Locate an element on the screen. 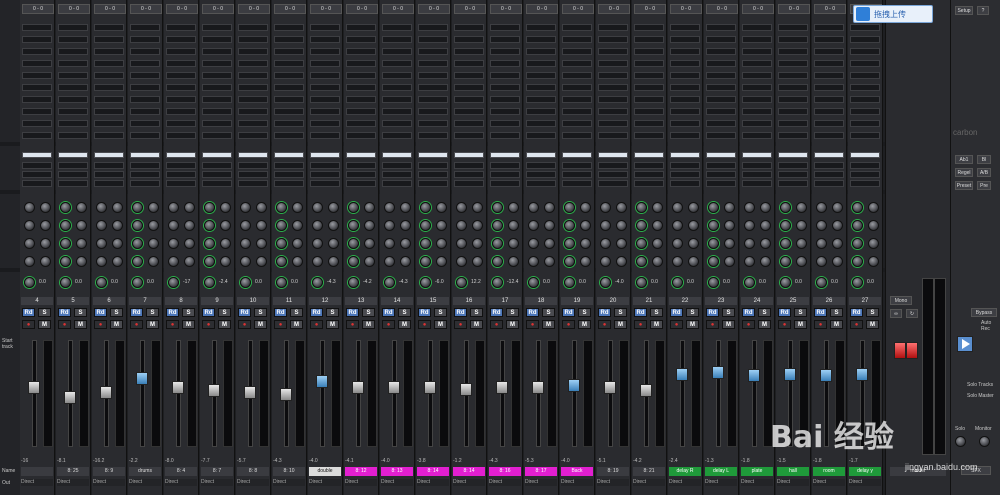 The image size is (1000, 495). track-name: 8: 19 is located at coordinates (613, 471).